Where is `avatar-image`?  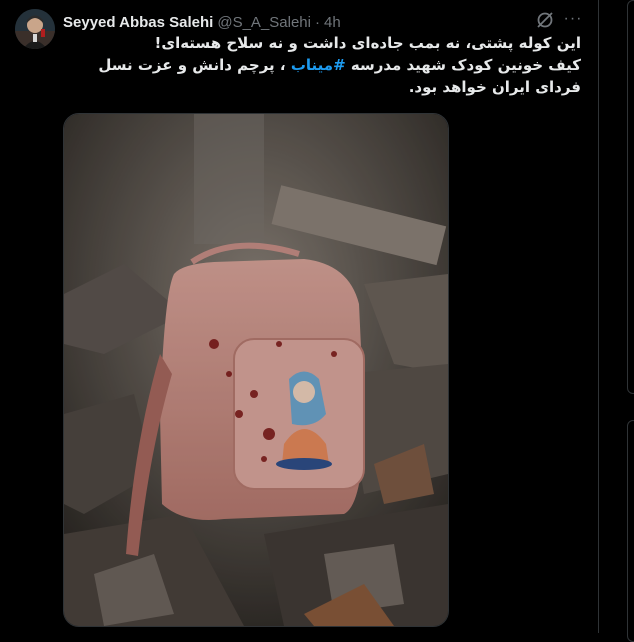 avatar-image is located at coordinates (35, 29).